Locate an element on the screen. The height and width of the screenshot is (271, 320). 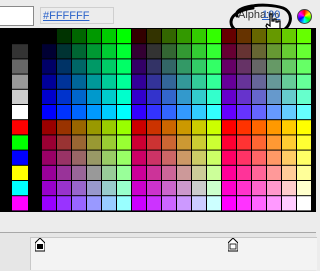
alpha-value-field: 100 is located at coordinates (271, 15).